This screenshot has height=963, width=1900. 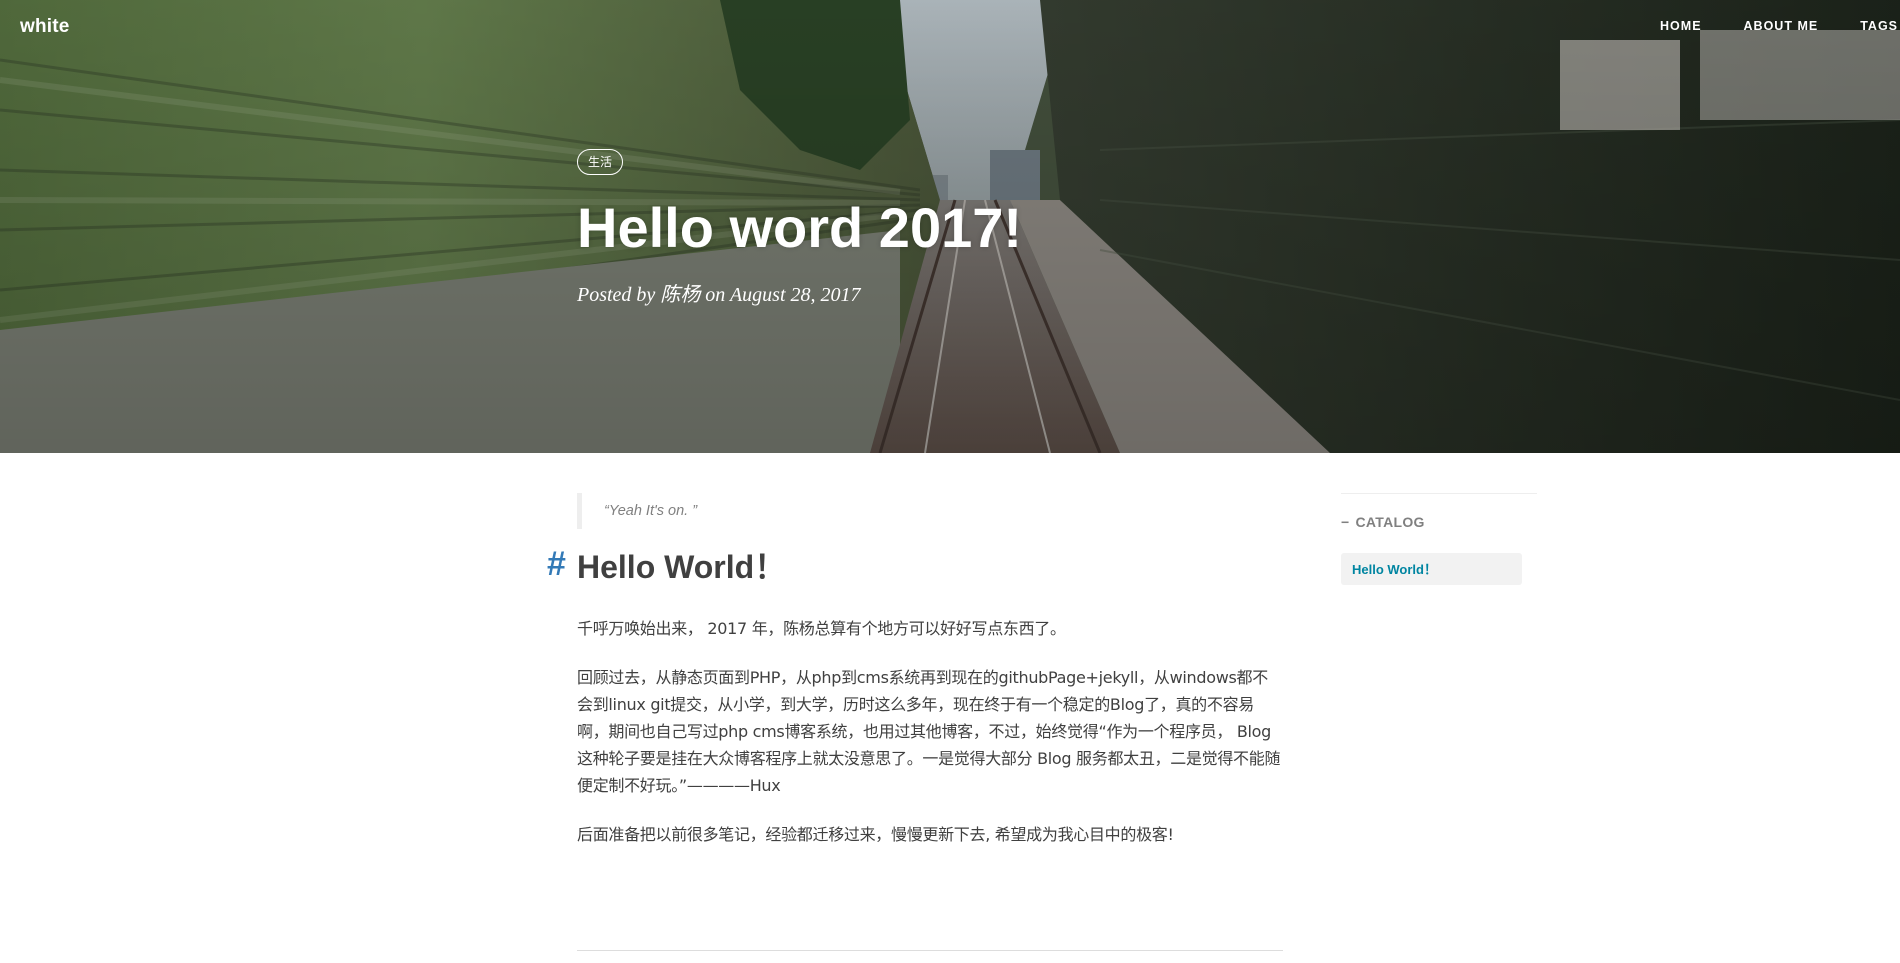 I want to click on nav-tags-link: TAGS, so click(x=1859, y=26).